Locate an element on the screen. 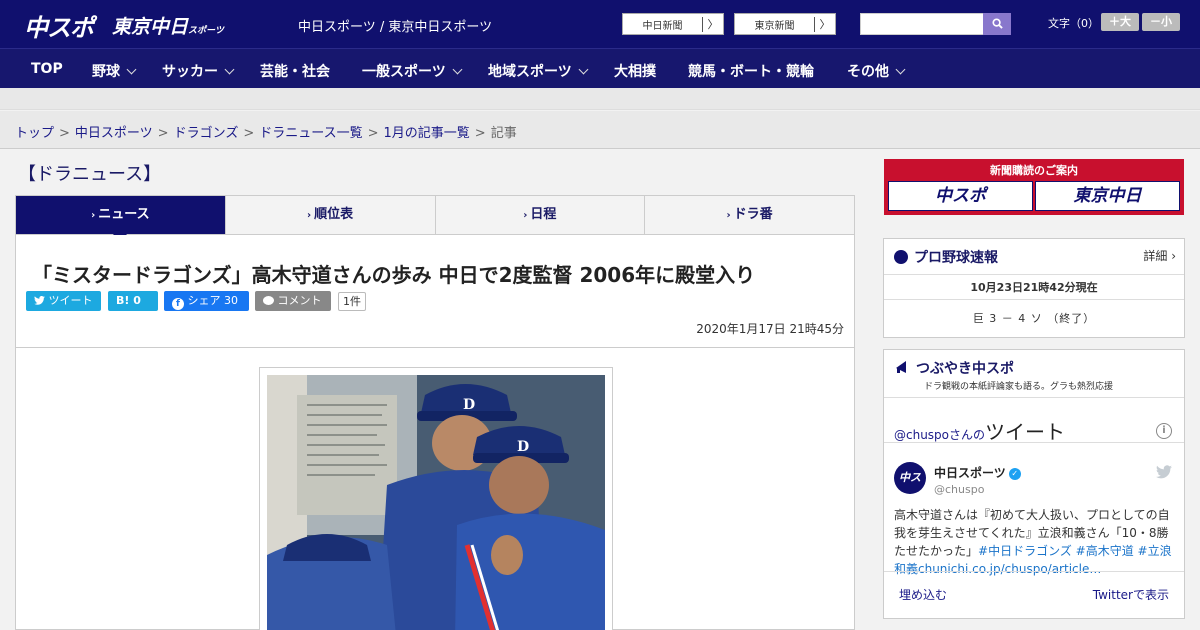  breadcrumb-chuspo: 中日スポーツ is located at coordinates (114, 133).